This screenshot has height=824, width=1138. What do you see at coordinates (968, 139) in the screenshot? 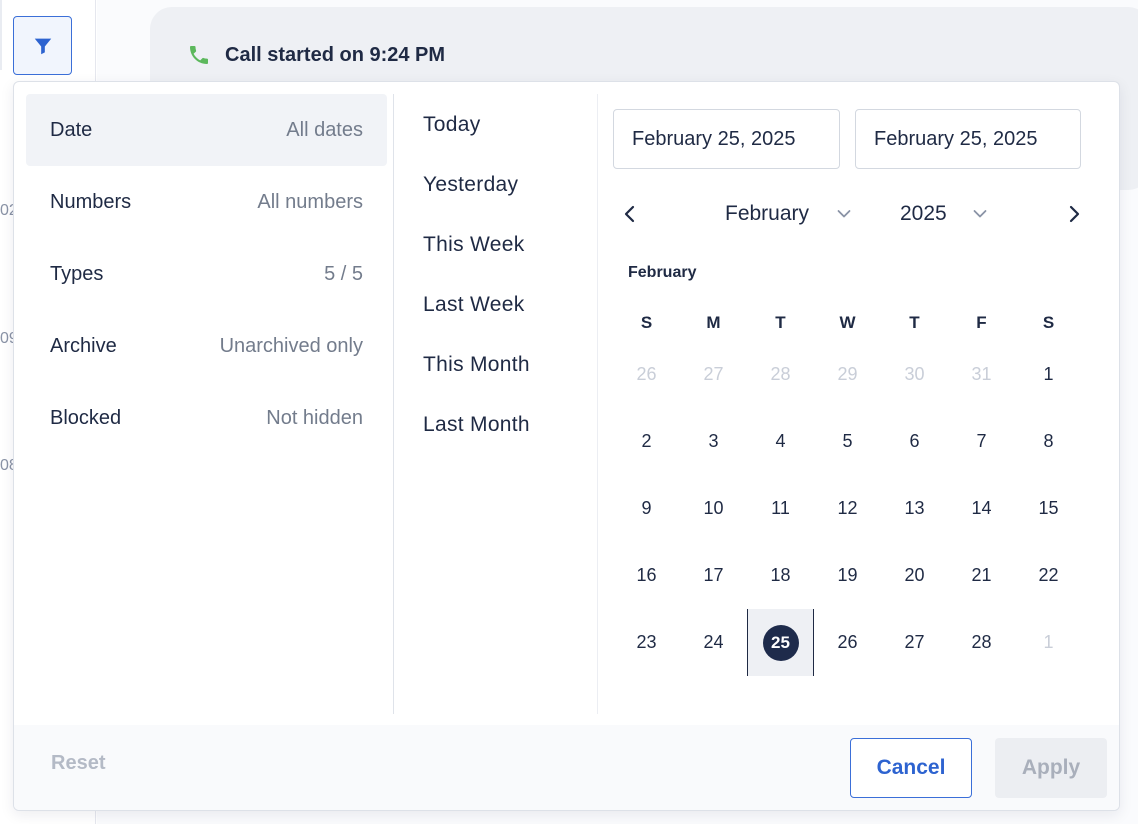
I see `end-date-input` at bounding box center [968, 139].